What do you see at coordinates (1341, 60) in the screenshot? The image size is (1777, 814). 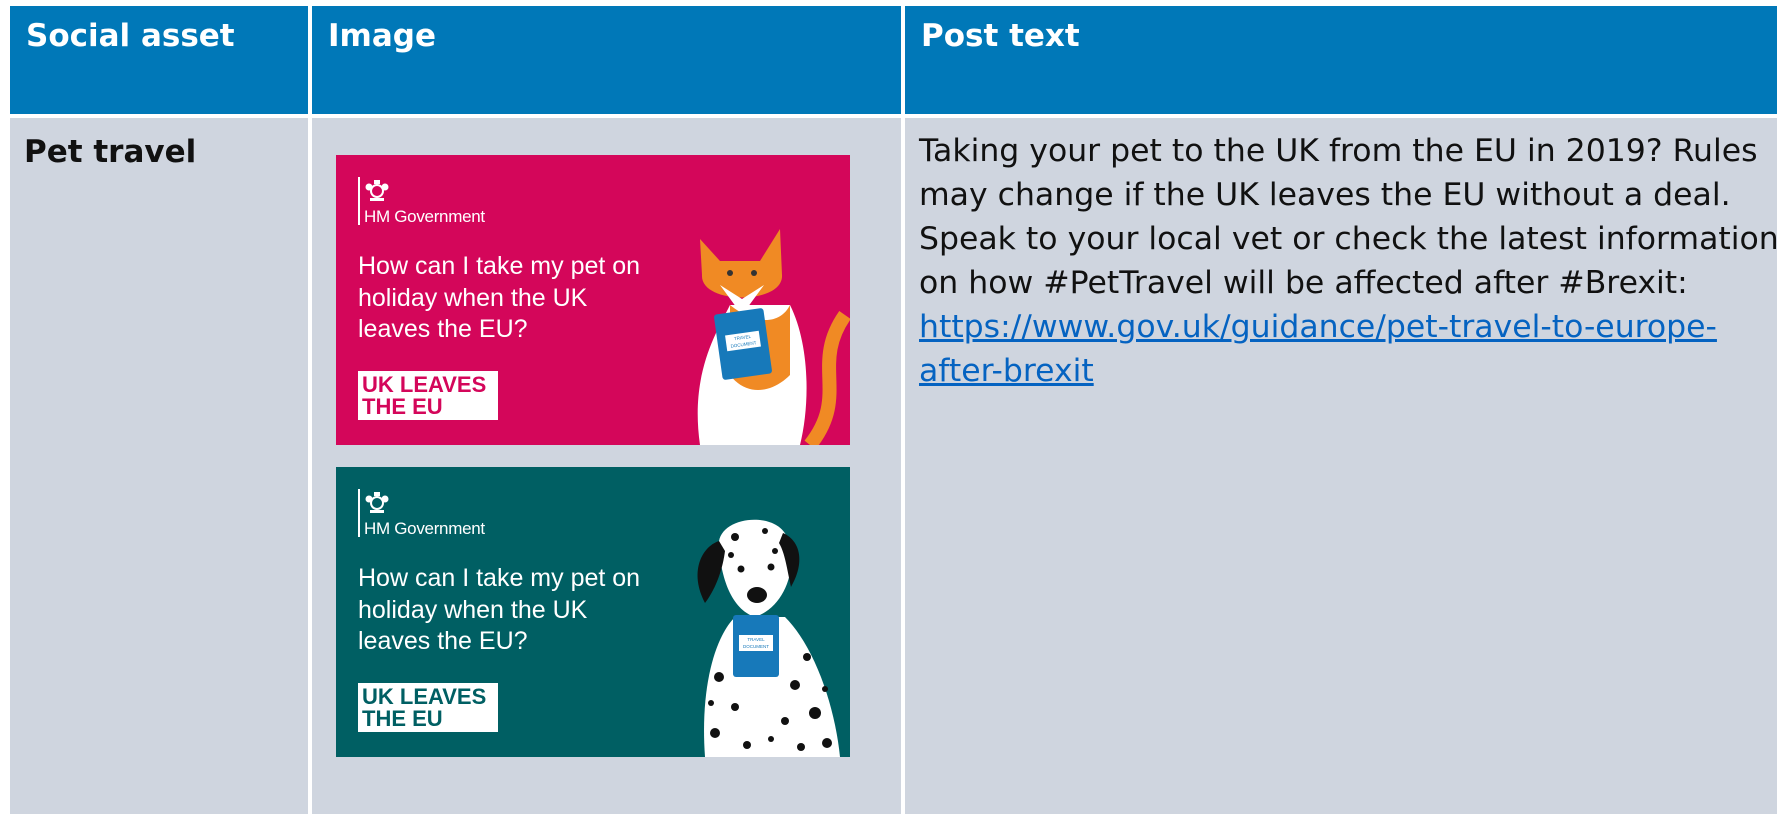 I see `header-post-text: Post text` at bounding box center [1341, 60].